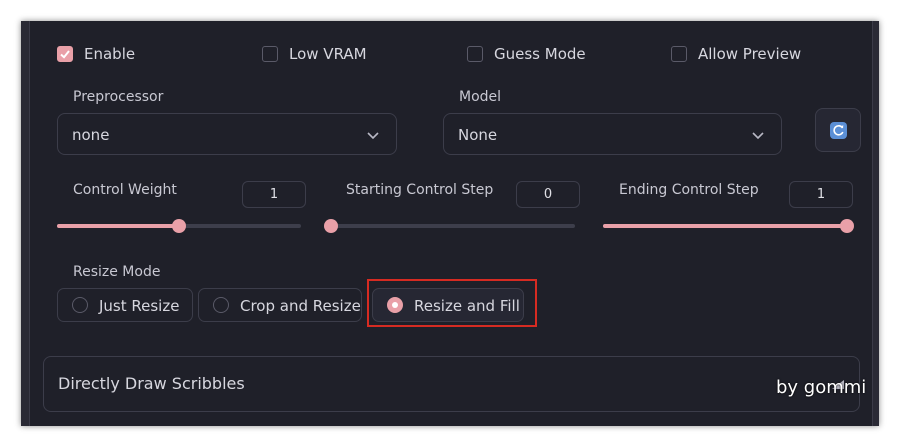  I want to click on model-label: Model, so click(480, 97).